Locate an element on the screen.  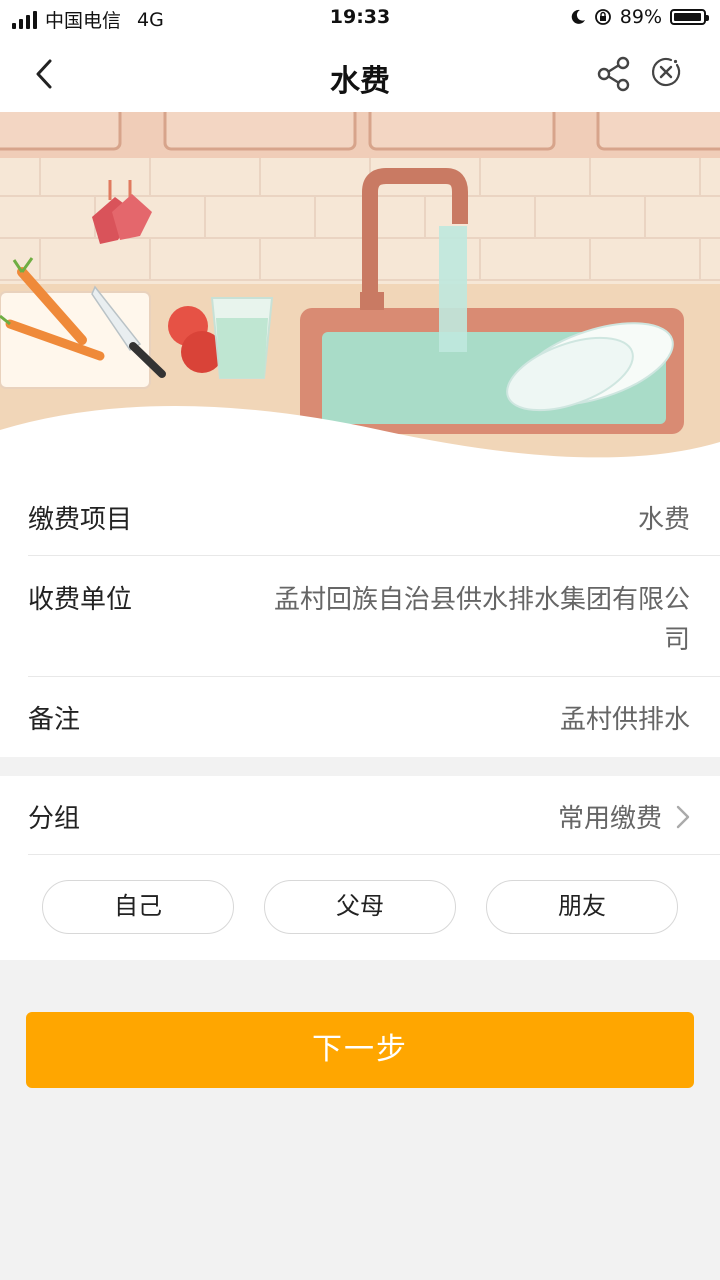
status-bar: 中国电信 4G 19:33 89% is located at coordinates (360, 18).